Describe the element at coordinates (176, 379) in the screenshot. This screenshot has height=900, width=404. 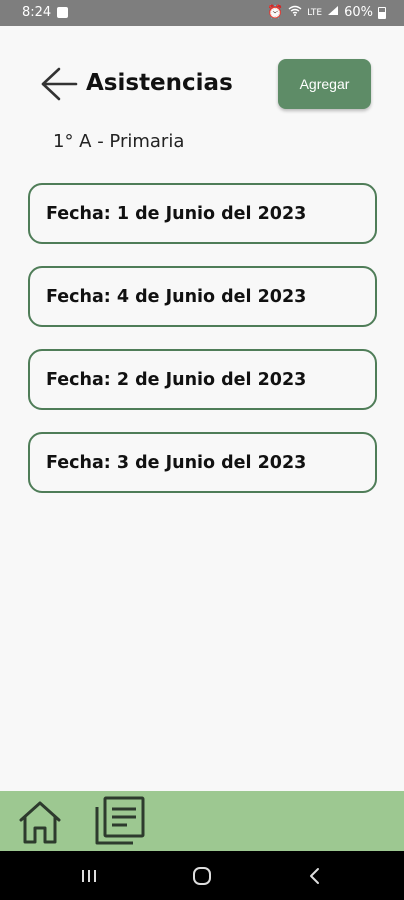
I see `attendance-item-label: Fecha: 2 de Junio del 2023` at that location.